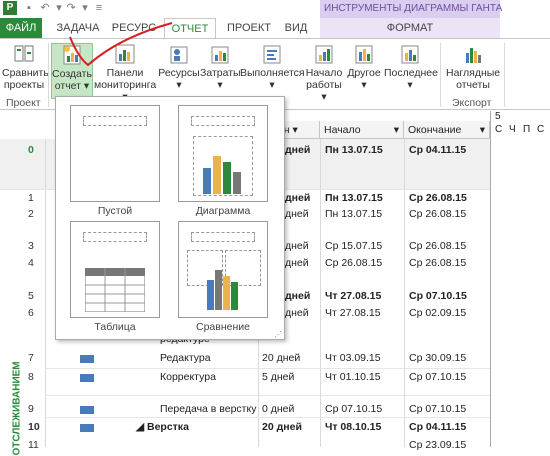 Image resolution: width=550 pixels, height=456 pixels. I want to click on in-progress-icon, so click(272, 54).